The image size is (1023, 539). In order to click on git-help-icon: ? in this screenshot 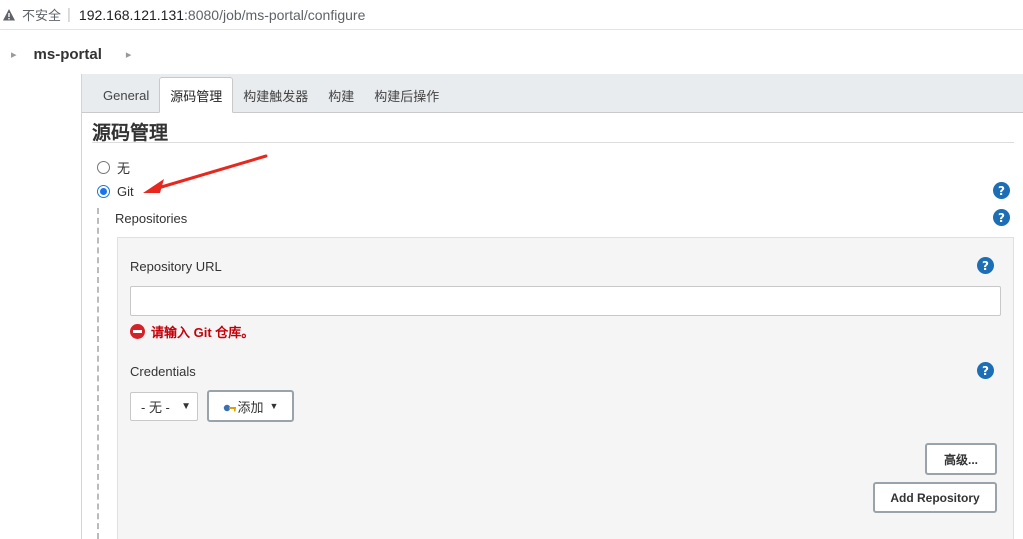, I will do `click(1001, 190)`.